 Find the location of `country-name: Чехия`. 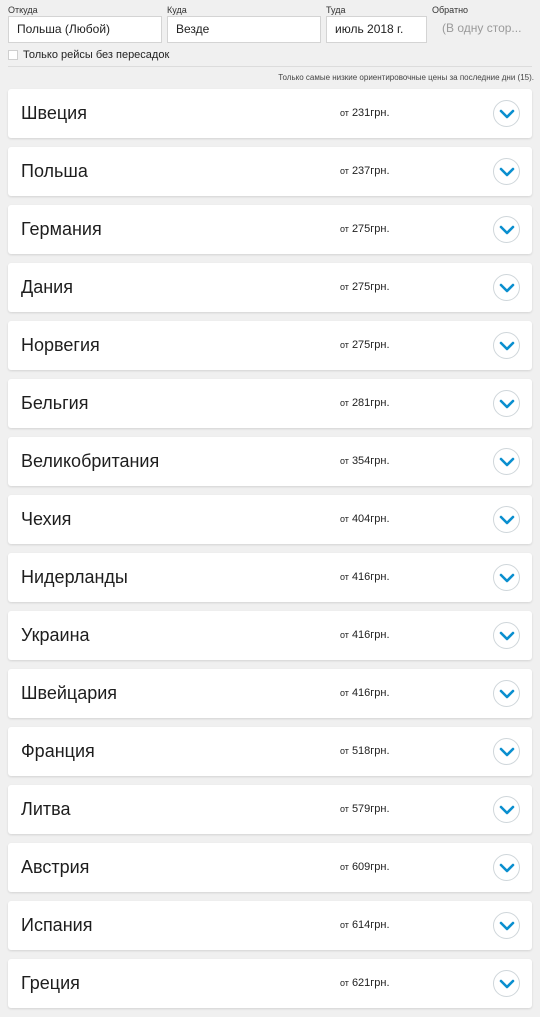

country-name: Чехия is located at coordinates (46, 519).